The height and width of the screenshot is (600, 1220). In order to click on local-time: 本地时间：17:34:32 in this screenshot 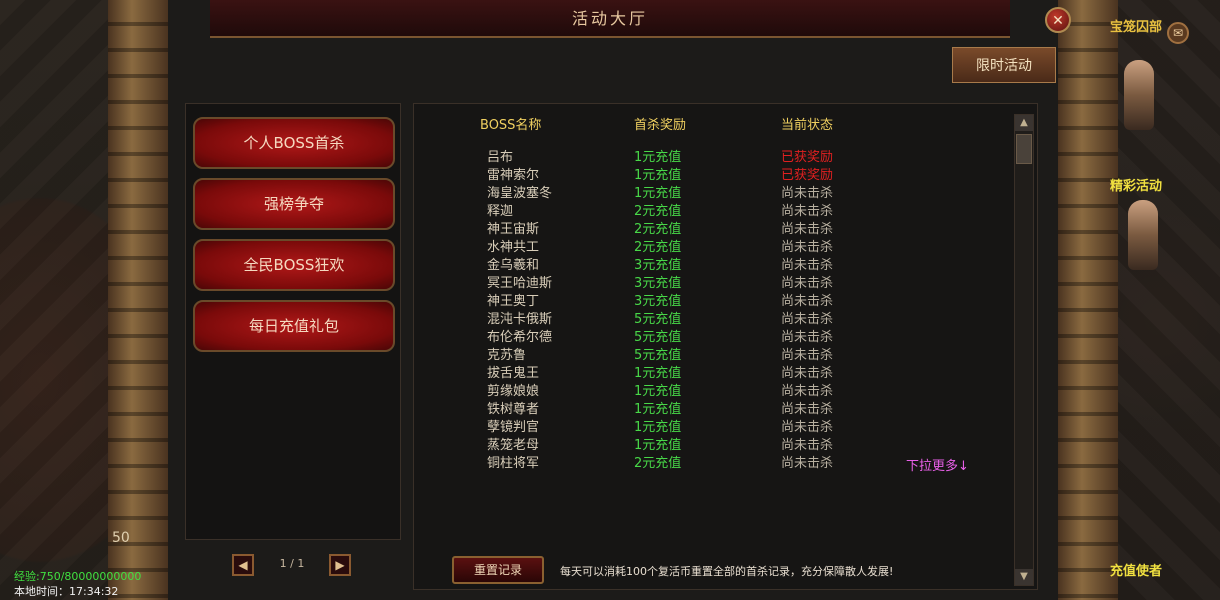, I will do `click(66, 591)`.